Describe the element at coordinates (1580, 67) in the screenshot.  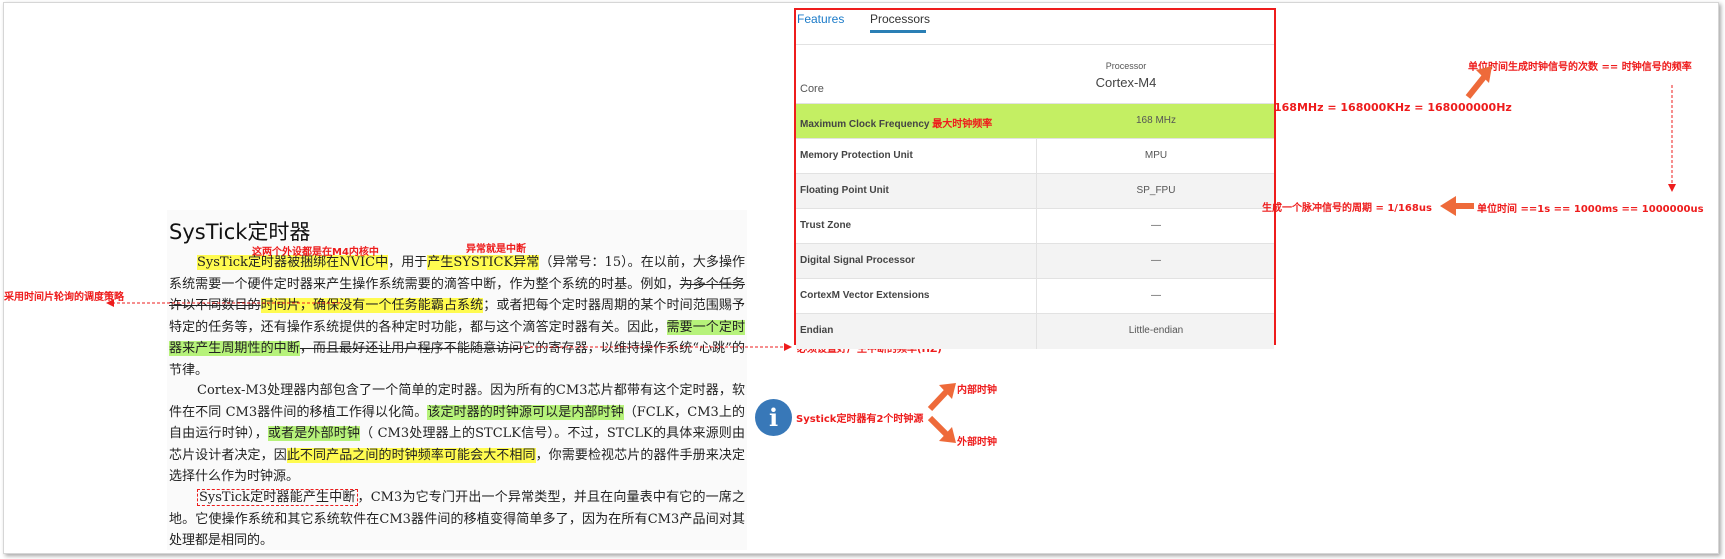
I see `freq-definition-note: 单位时间生成时钟信号的次数 == 时钟信号的频率` at that location.